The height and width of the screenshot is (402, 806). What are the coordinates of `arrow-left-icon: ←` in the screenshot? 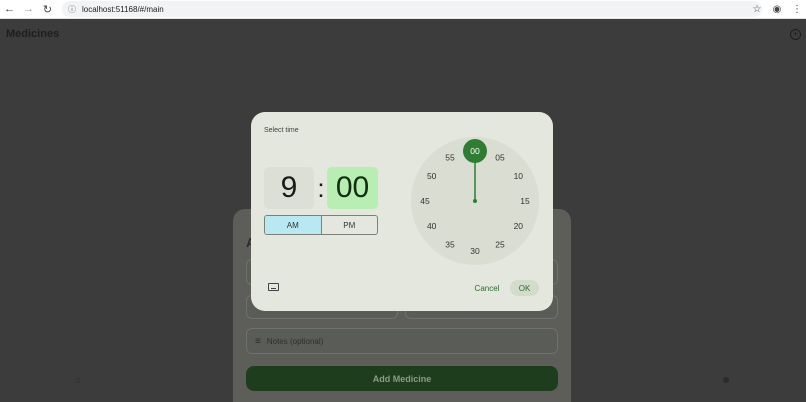 It's located at (9, 9).